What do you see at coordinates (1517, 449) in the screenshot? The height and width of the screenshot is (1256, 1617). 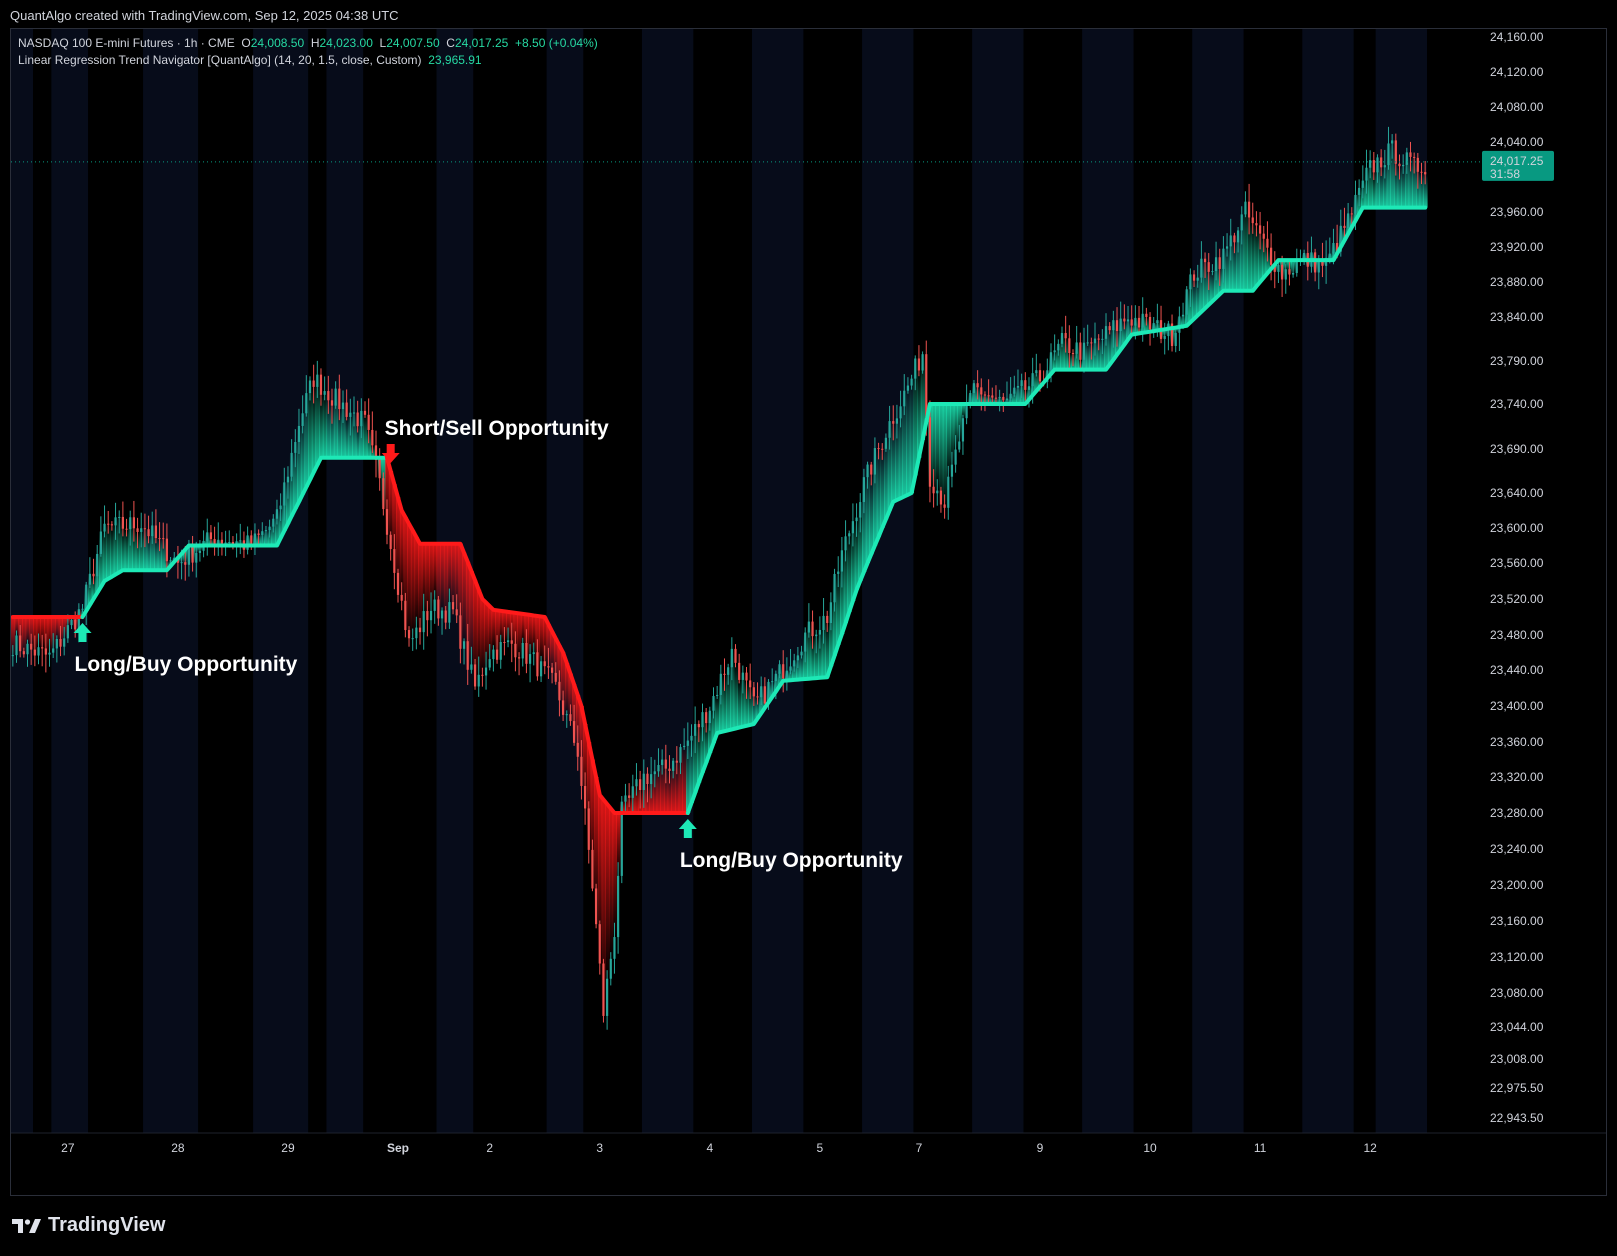 I see `price-axis-tick: 23,690.00` at bounding box center [1517, 449].